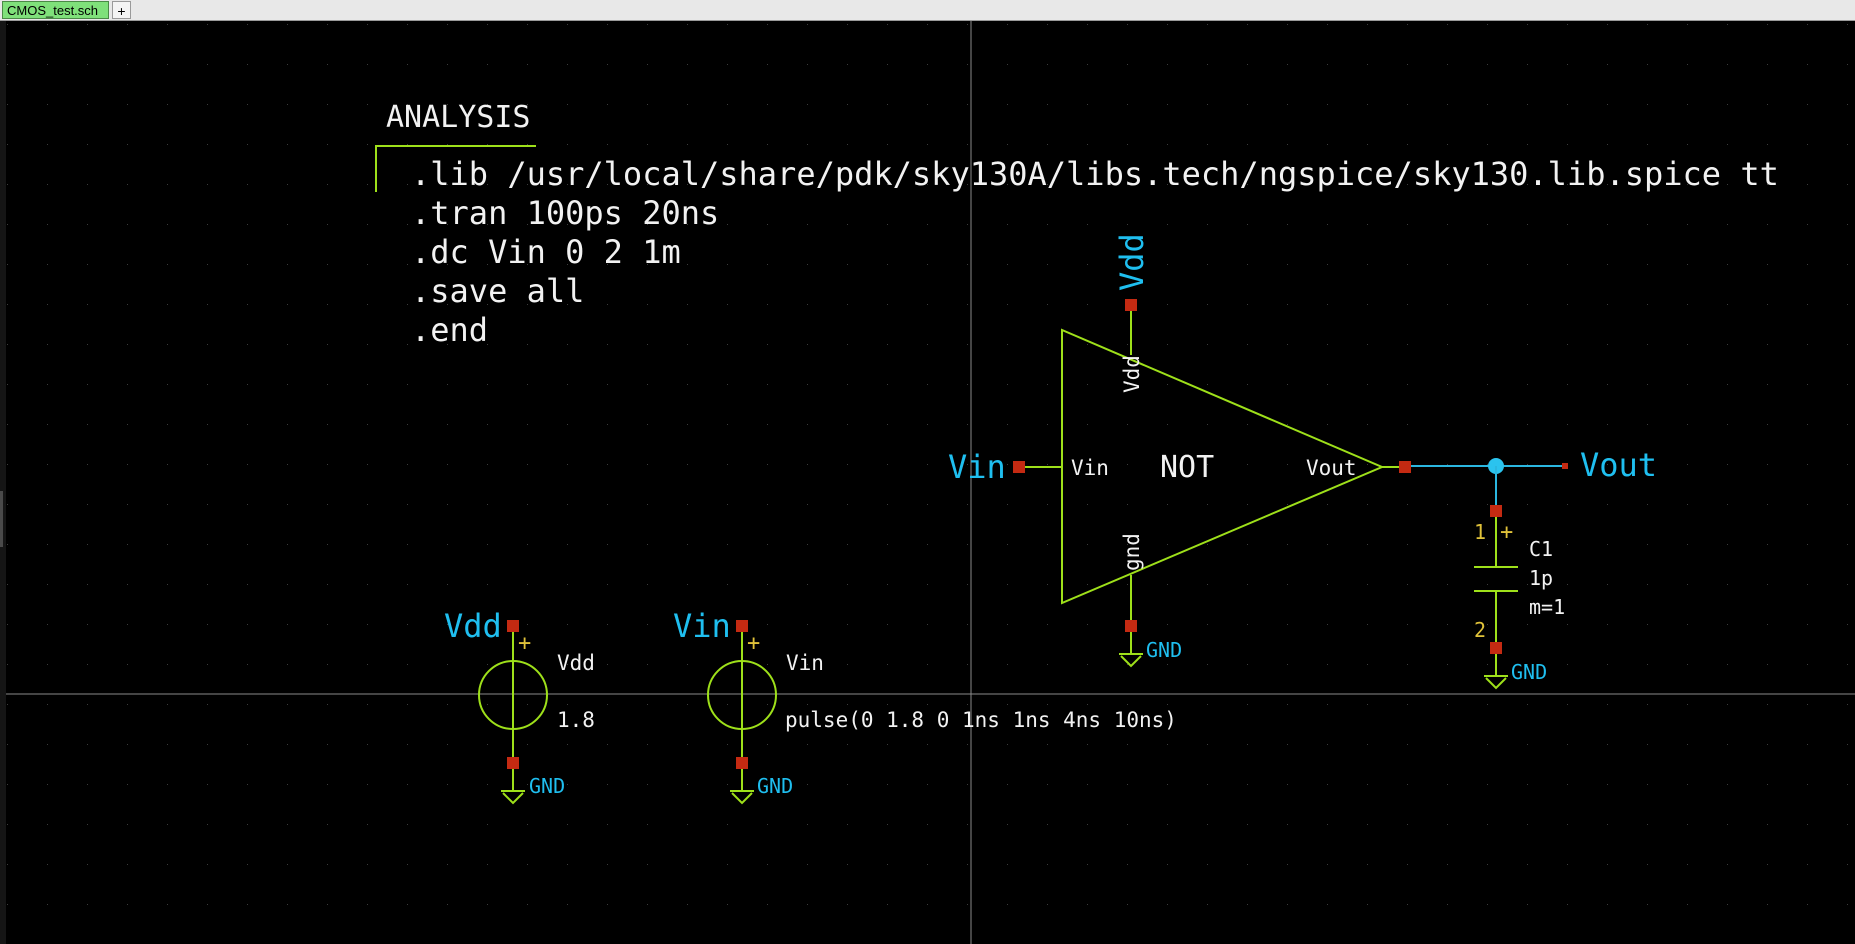 This screenshot has width=1855, height=944. Describe the element at coordinates (547, 786) in the screenshot. I see `vdd-gnd-label: GND` at that location.